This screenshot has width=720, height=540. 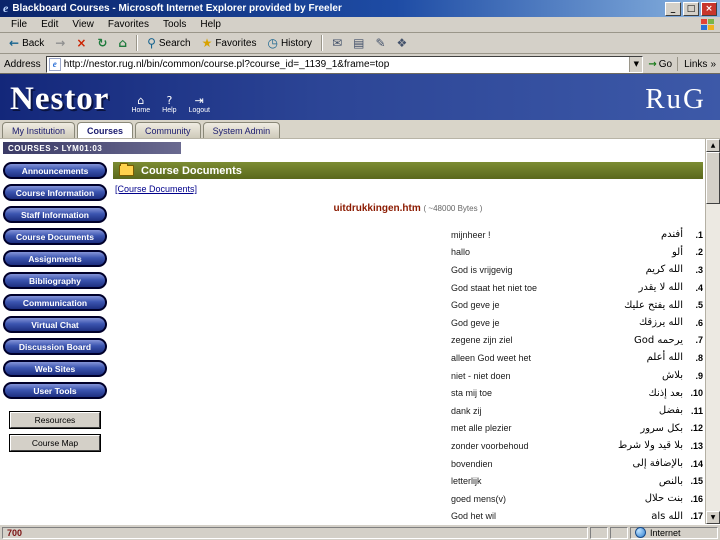 I want to click on vertical-scrollbar: ▲ ▼, so click(x=712, y=331).